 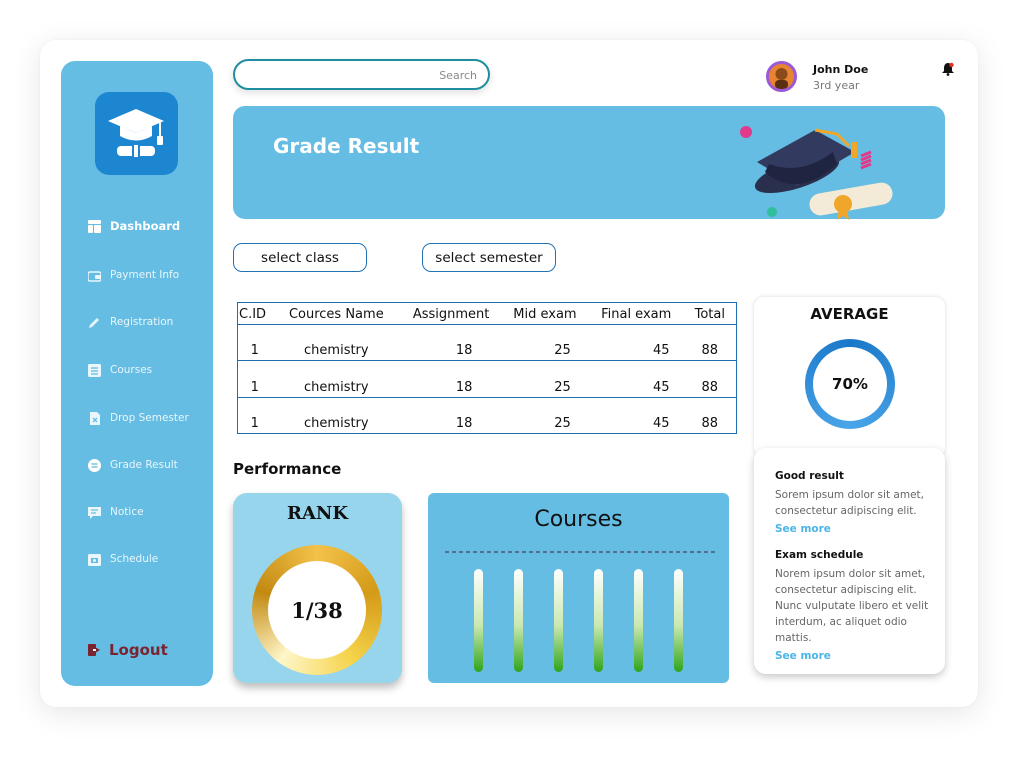 I want to click on user-name: John Doe, so click(x=841, y=69).